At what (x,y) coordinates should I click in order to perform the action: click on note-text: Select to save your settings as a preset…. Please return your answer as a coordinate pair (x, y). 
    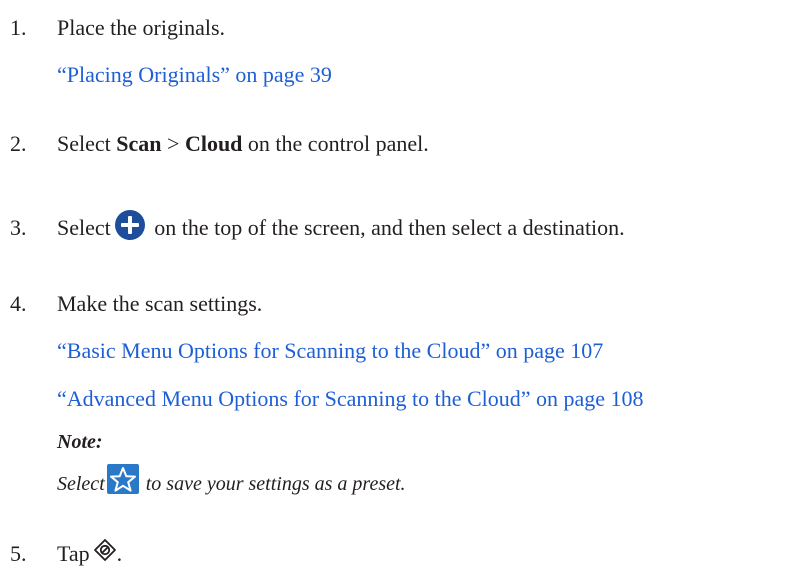
    Looking at the image, I should click on (231, 482).